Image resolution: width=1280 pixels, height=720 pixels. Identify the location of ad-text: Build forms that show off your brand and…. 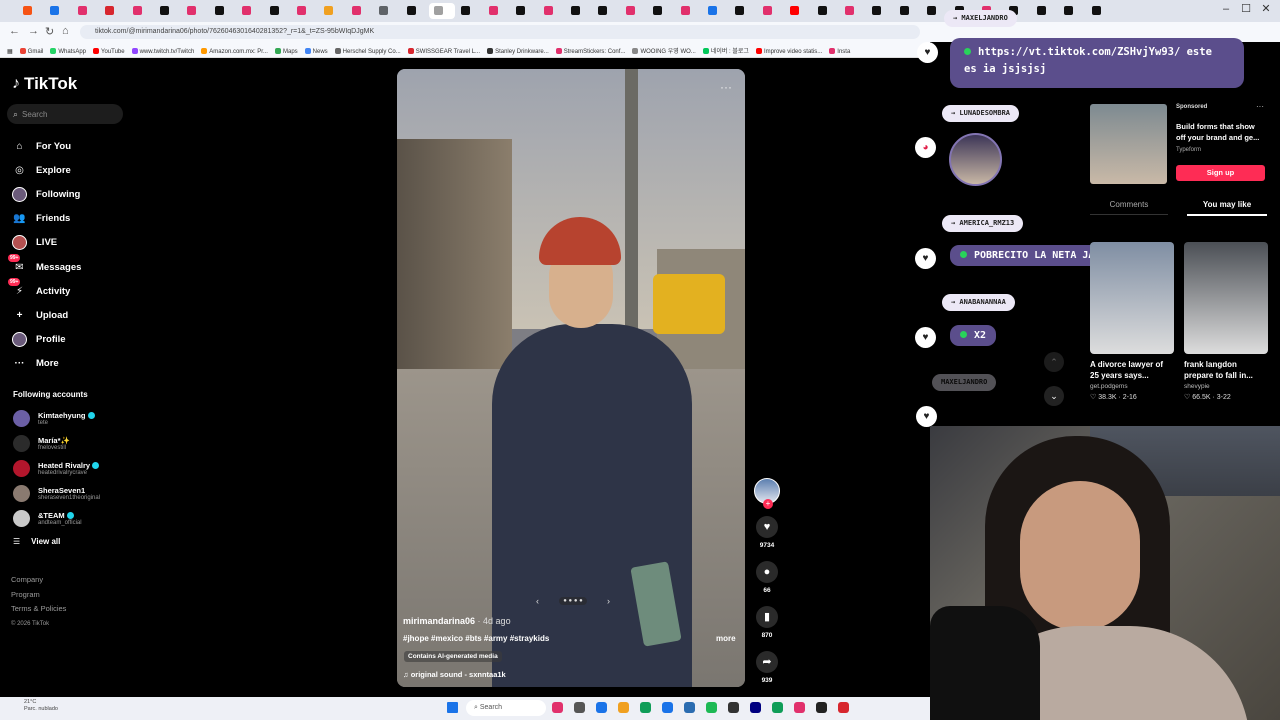
(1221, 132).